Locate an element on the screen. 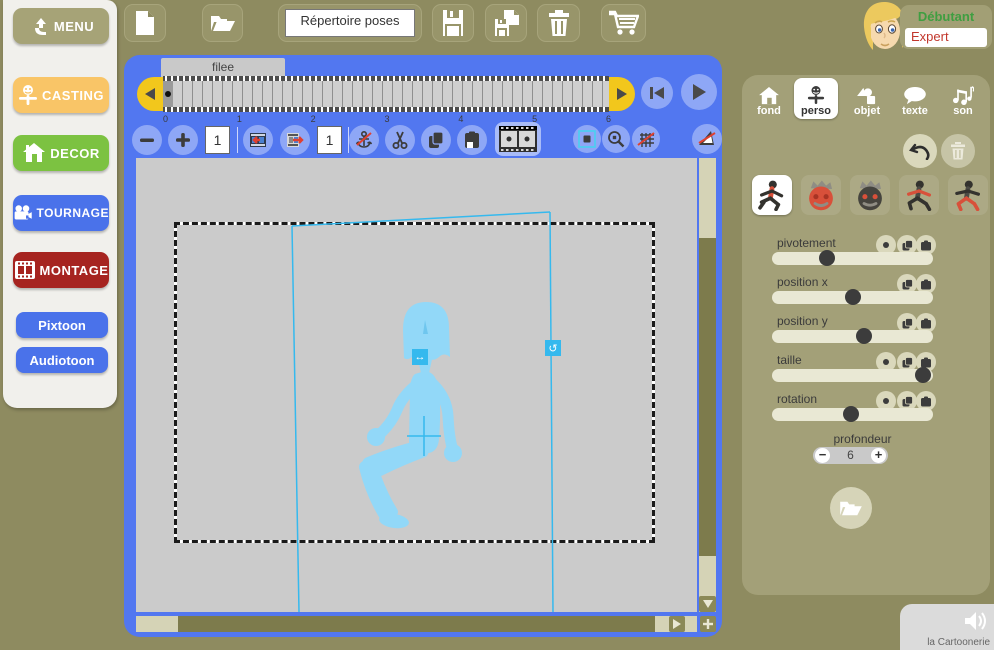 This screenshot has width=994, height=650. grid-toggle-button is located at coordinates (646, 139).